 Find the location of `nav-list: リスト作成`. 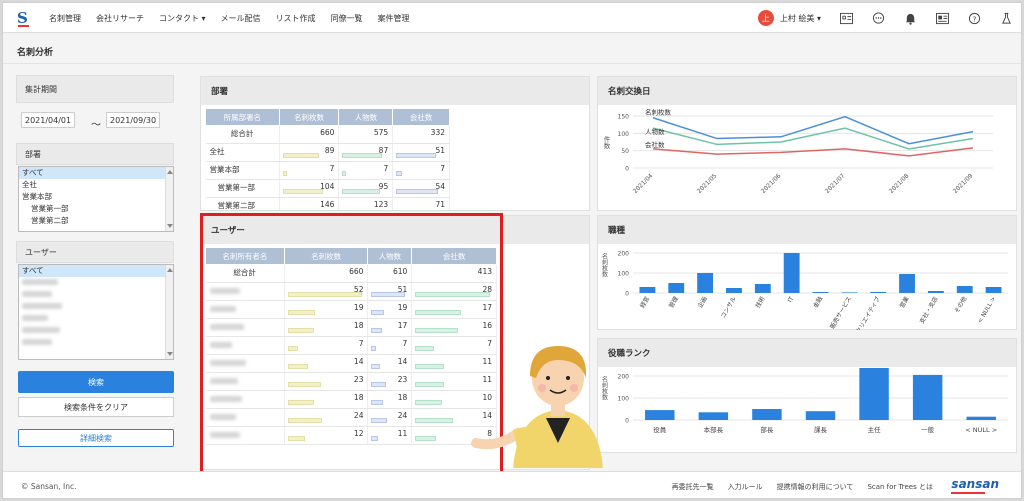

nav-list: リスト作成 is located at coordinates (296, 18).